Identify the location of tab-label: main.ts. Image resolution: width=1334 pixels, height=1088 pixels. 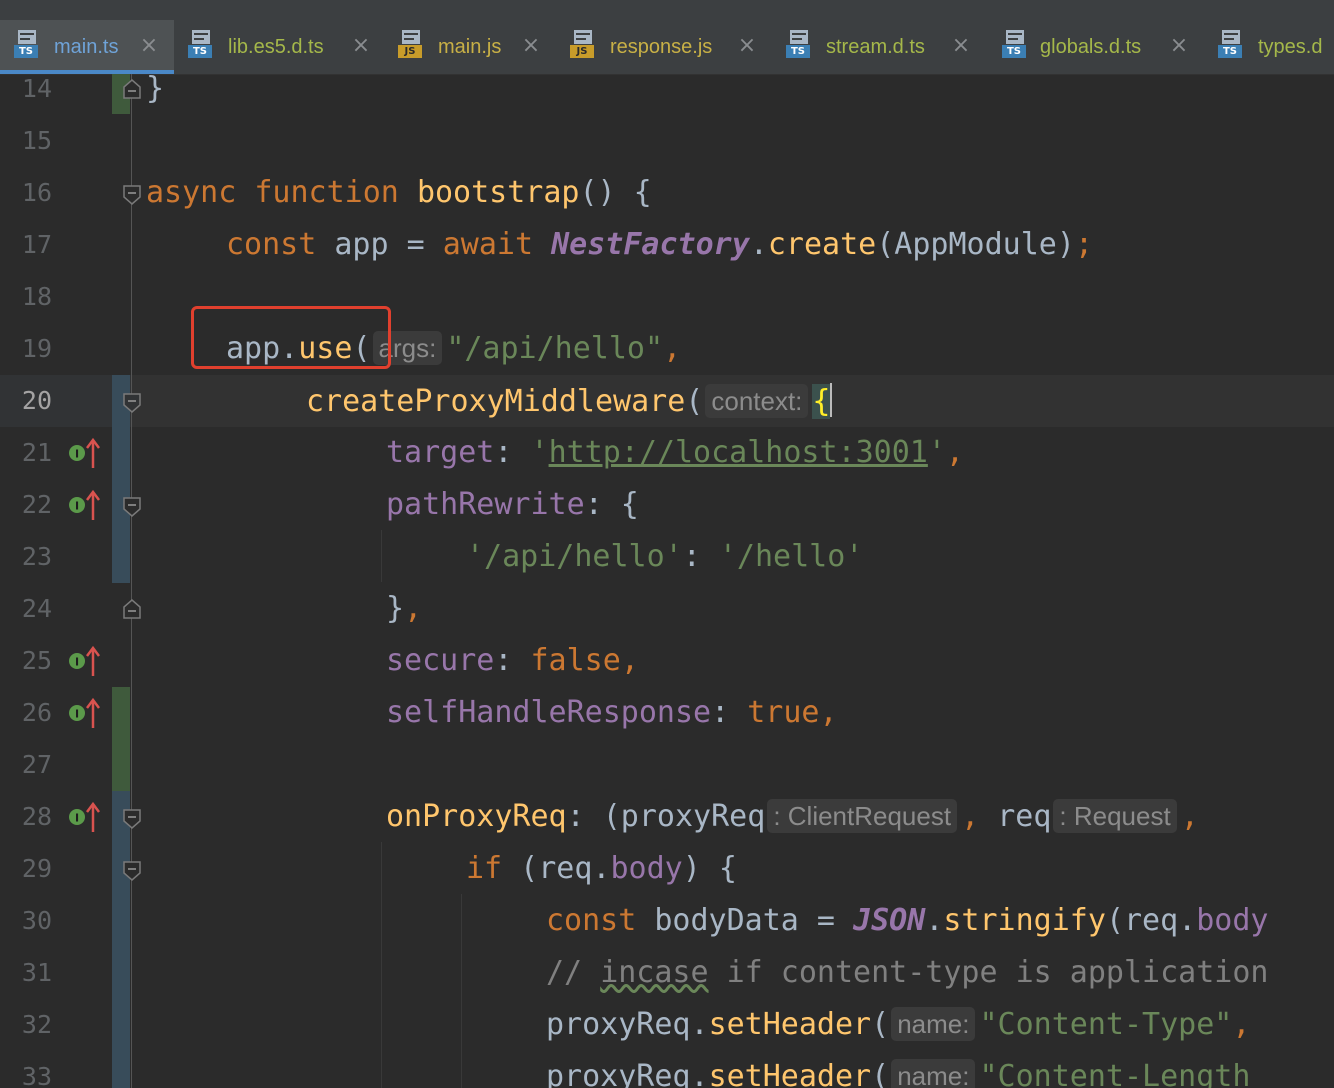
(86, 47).